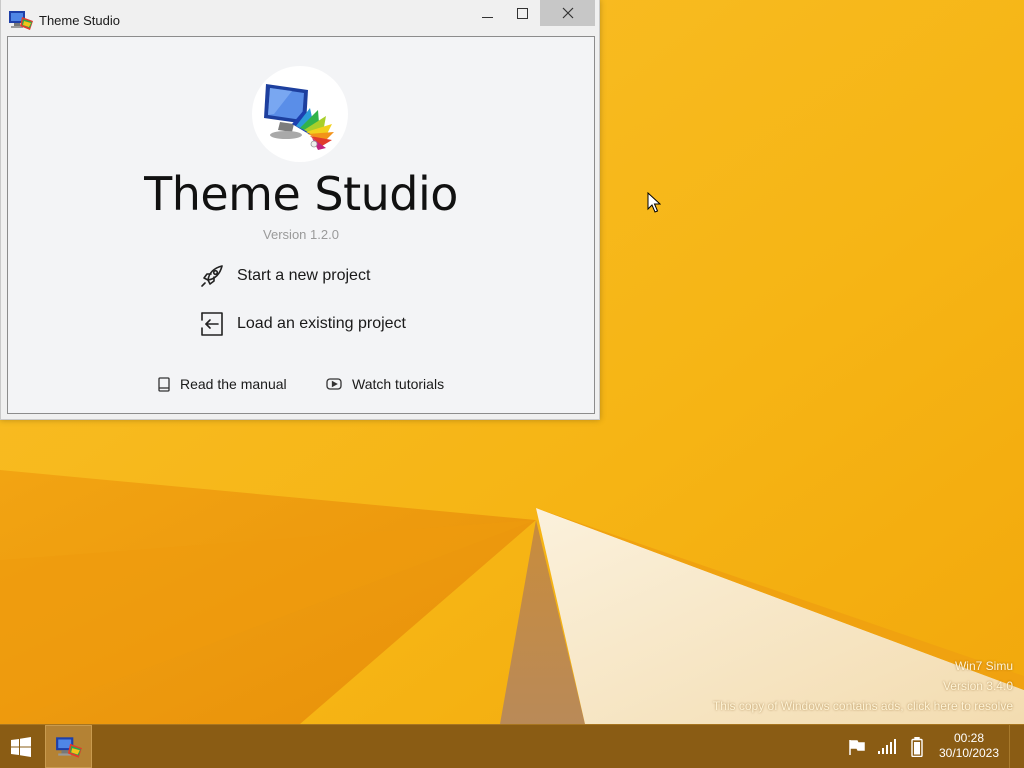 Image resolution: width=1024 pixels, height=768 pixels. What do you see at coordinates (301, 194) in the screenshot?
I see `app-name-heading: Theme Studio` at bounding box center [301, 194].